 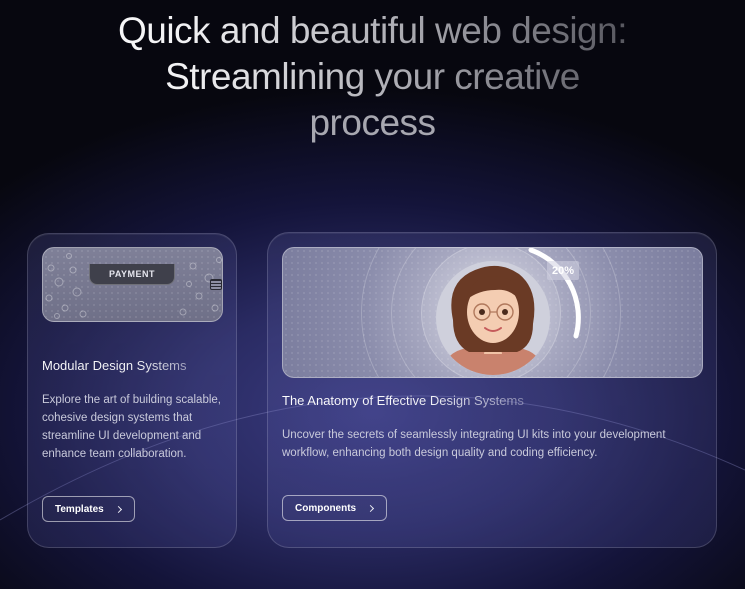 I want to click on card-chip-icon, so click(x=216, y=284).